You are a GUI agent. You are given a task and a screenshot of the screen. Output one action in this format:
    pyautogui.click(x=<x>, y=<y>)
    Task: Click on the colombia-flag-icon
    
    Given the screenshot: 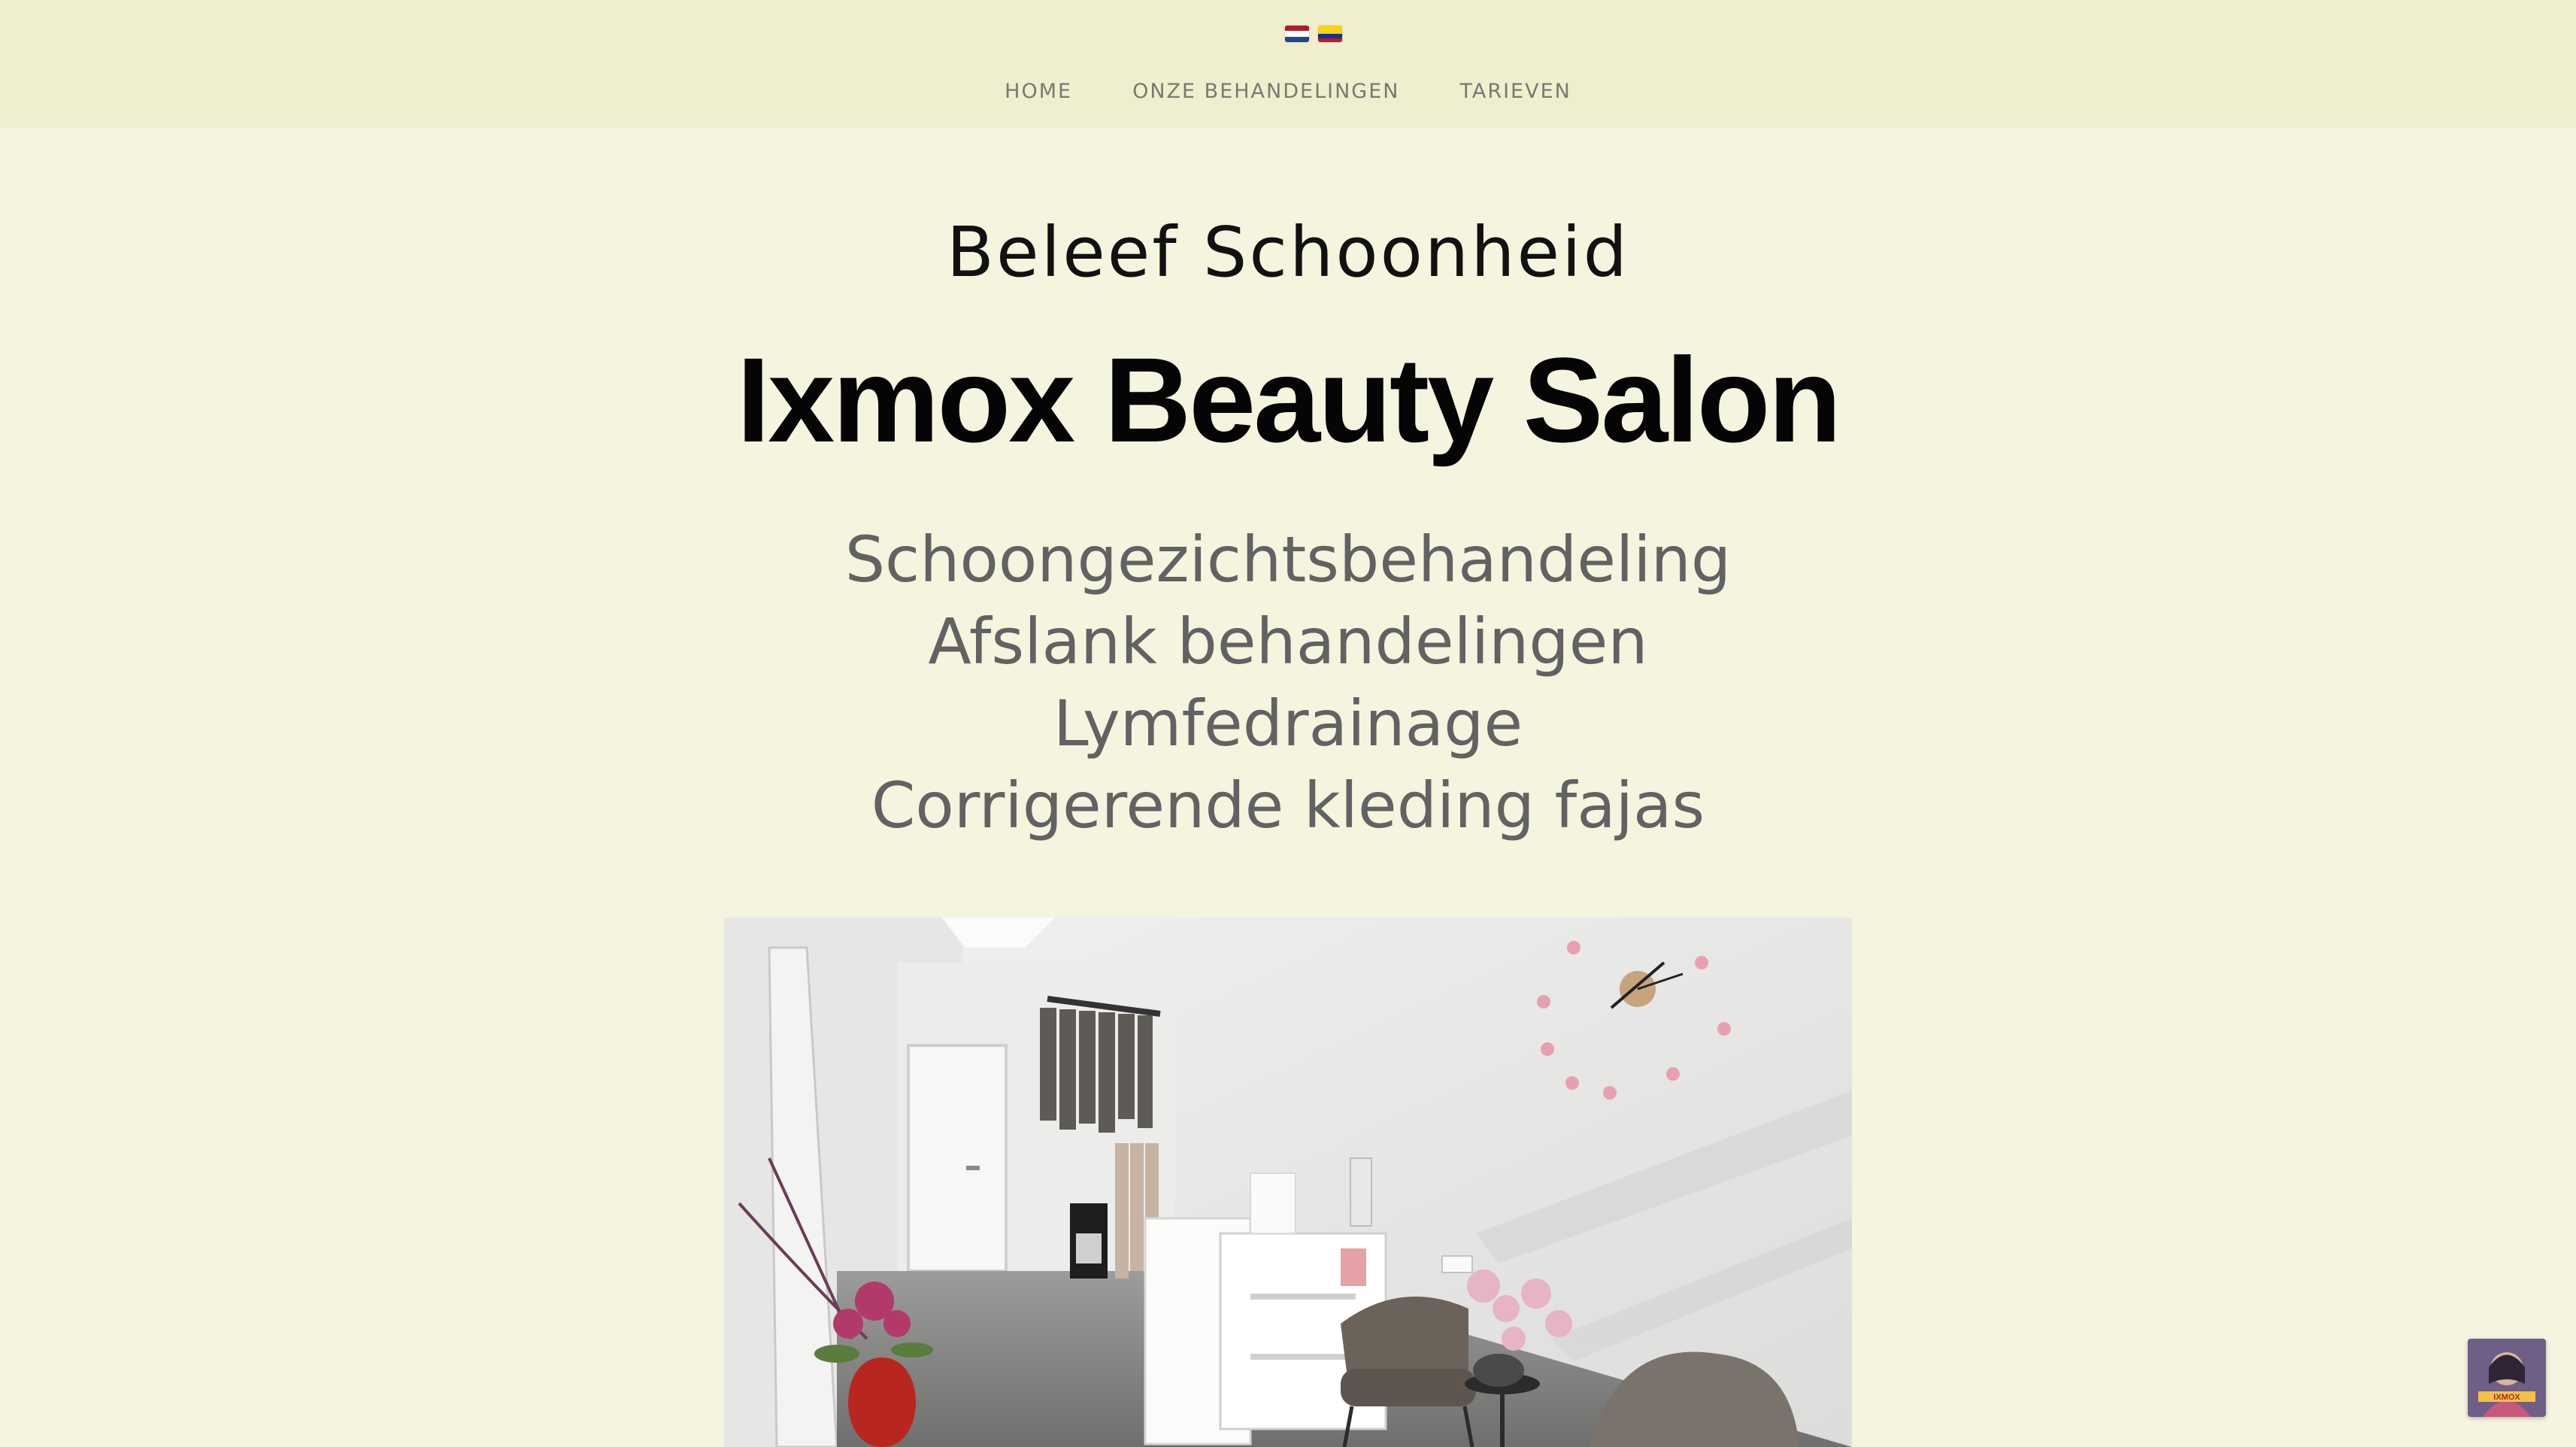 What is the action you would take?
    pyautogui.click(x=1330, y=34)
    